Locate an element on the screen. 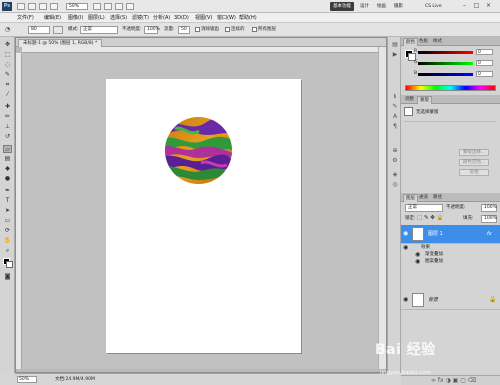  color-spectrum-bar is located at coordinates (450, 88).